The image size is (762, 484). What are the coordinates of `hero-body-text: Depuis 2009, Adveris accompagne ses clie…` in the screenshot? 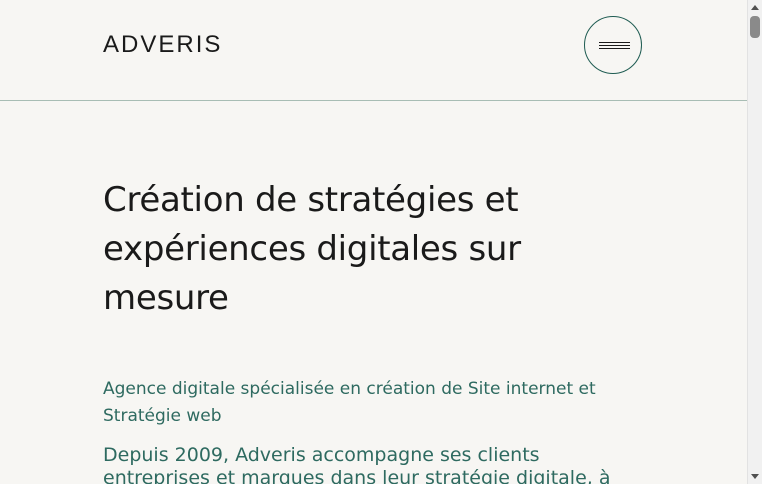 It's located at (357, 464).